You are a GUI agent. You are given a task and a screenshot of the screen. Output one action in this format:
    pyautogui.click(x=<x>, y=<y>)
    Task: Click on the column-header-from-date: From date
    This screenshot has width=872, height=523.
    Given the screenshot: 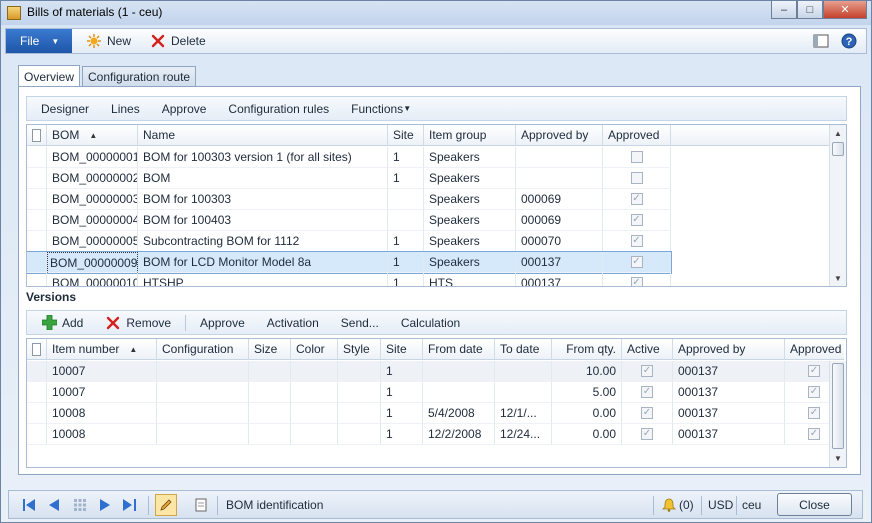 What is the action you would take?
    pyautogui.click(x=459, y=349)
    